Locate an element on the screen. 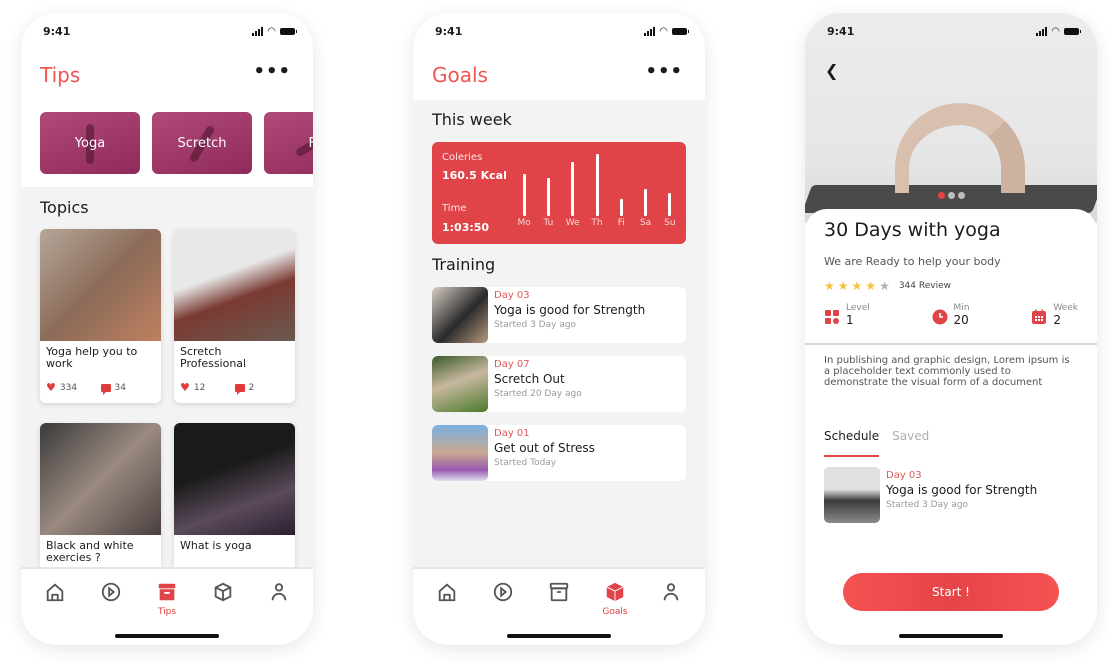  bar-tu is located at coordinates (548, 197).